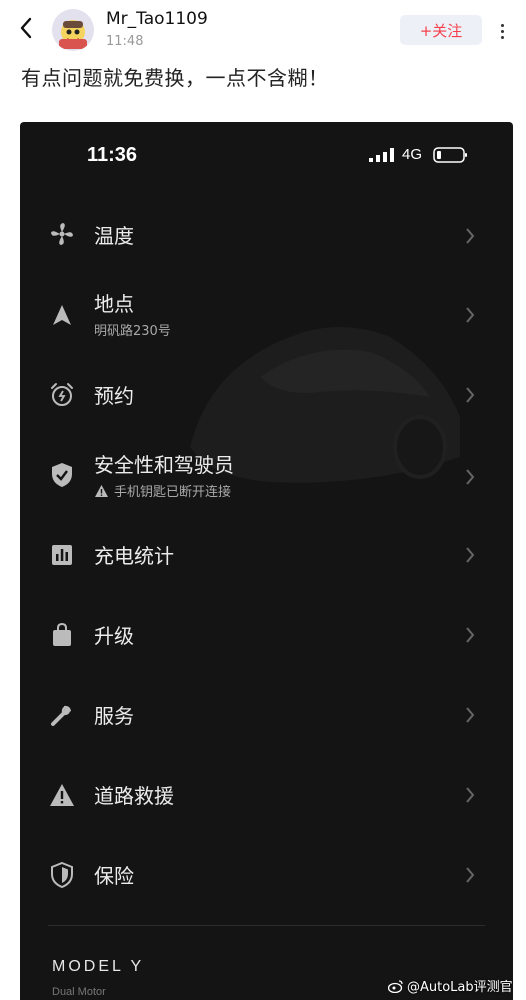 This screenshot has width=526, height=1000. What do you see at coordinates (266, 874) in the screenshot?
I see `menu-item-insurance: 保险` at bounding box center [266, 874].